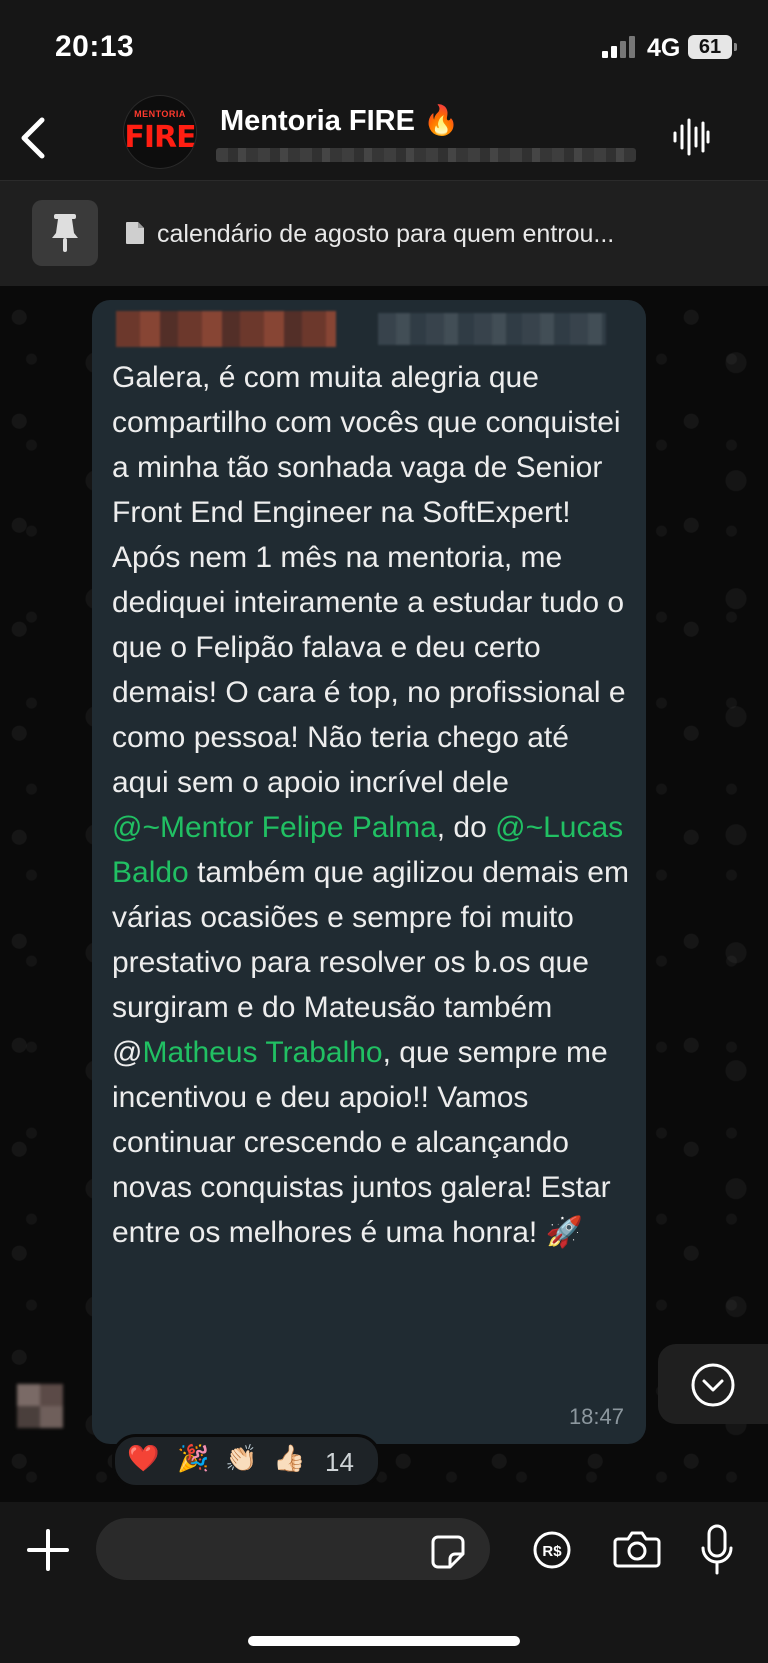 This screenshot has width=768, height=1663. I want to click on chevron-down-icon, so click(713, 1385).